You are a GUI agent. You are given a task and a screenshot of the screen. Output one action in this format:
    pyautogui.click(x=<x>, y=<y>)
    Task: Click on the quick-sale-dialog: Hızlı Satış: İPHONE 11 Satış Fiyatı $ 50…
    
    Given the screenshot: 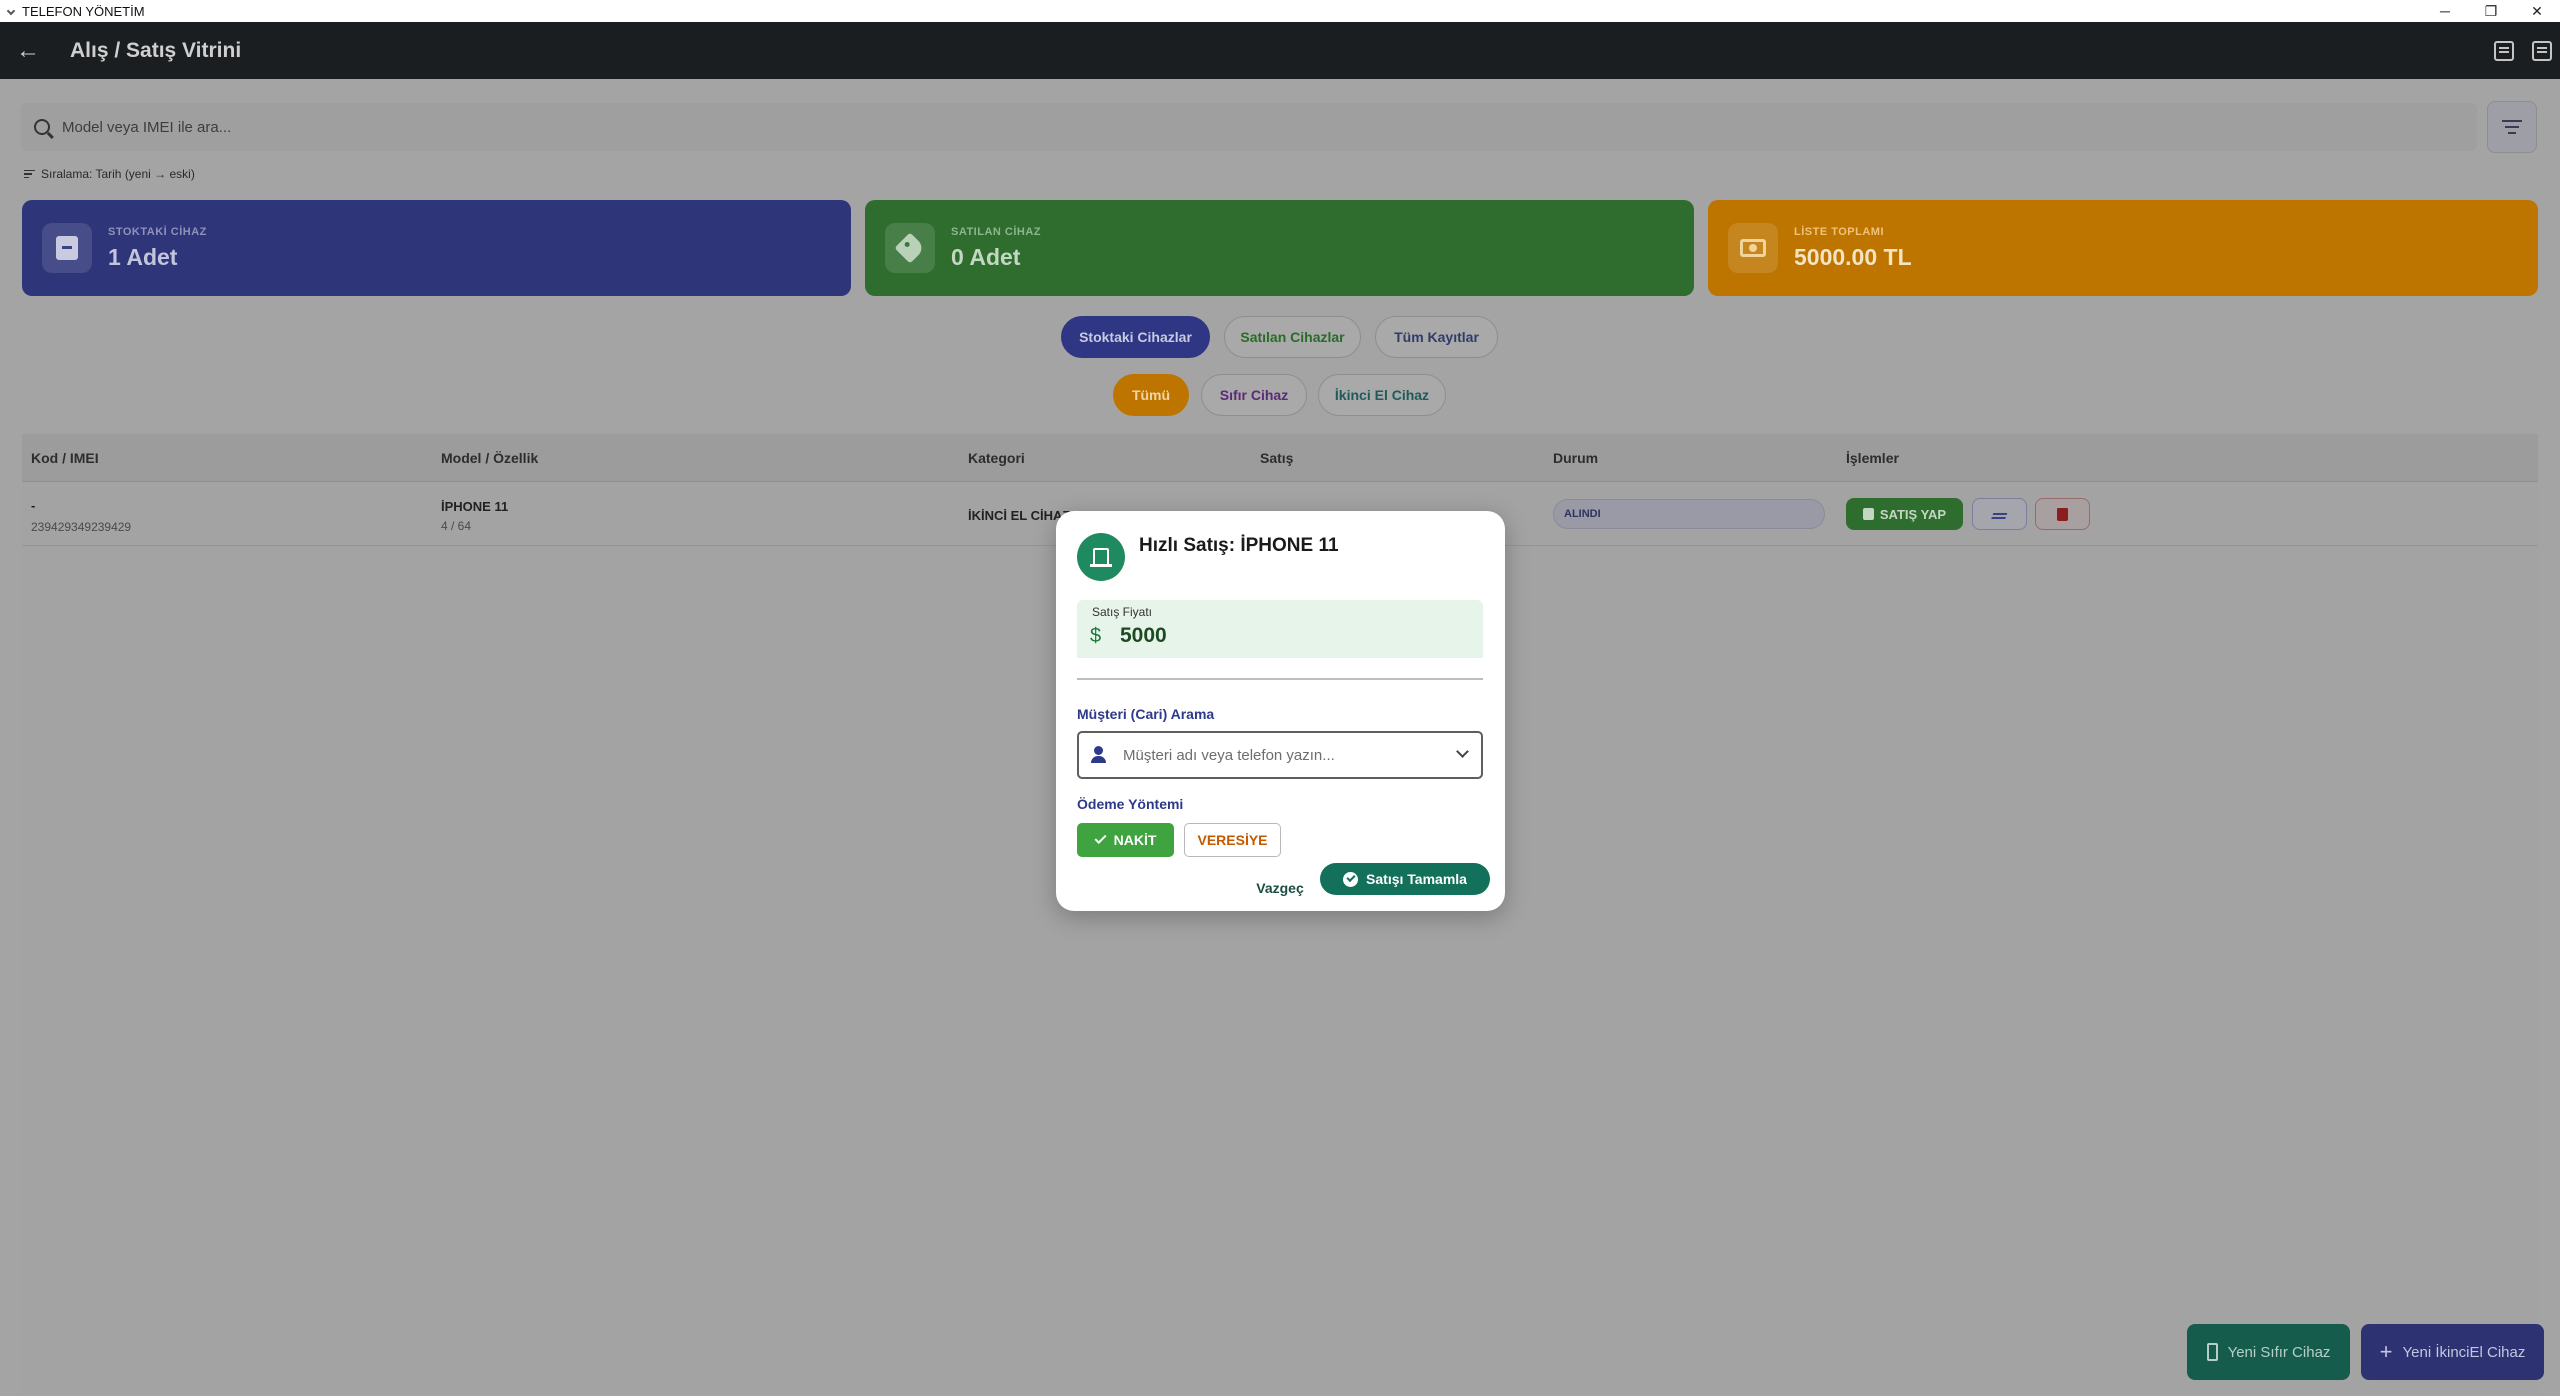 What is the action you would take?
    pyautogui.click(x=1280, y=711)
    